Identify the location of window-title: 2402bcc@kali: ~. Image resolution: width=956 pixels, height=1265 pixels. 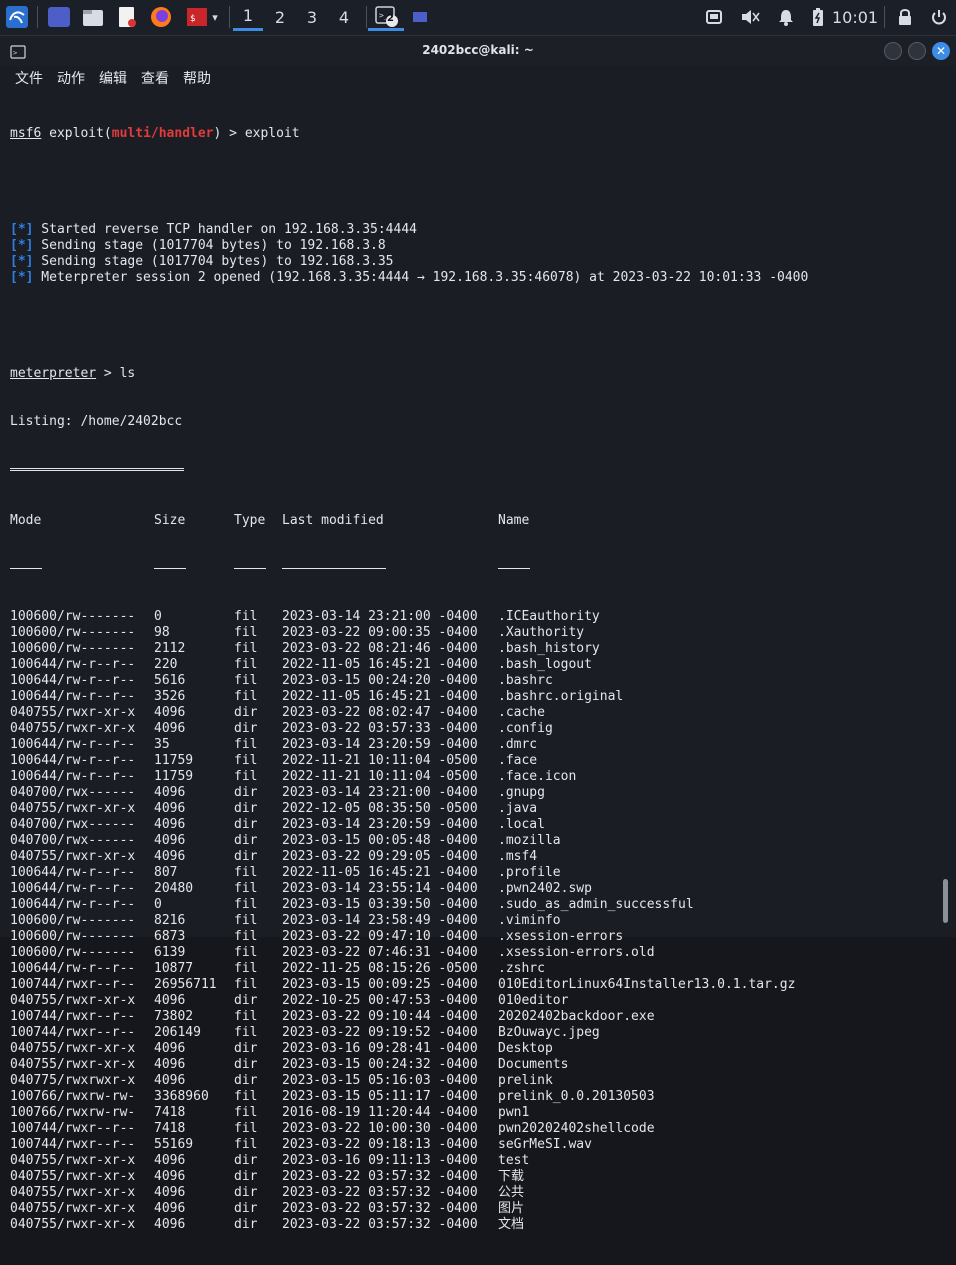
(478, 50).